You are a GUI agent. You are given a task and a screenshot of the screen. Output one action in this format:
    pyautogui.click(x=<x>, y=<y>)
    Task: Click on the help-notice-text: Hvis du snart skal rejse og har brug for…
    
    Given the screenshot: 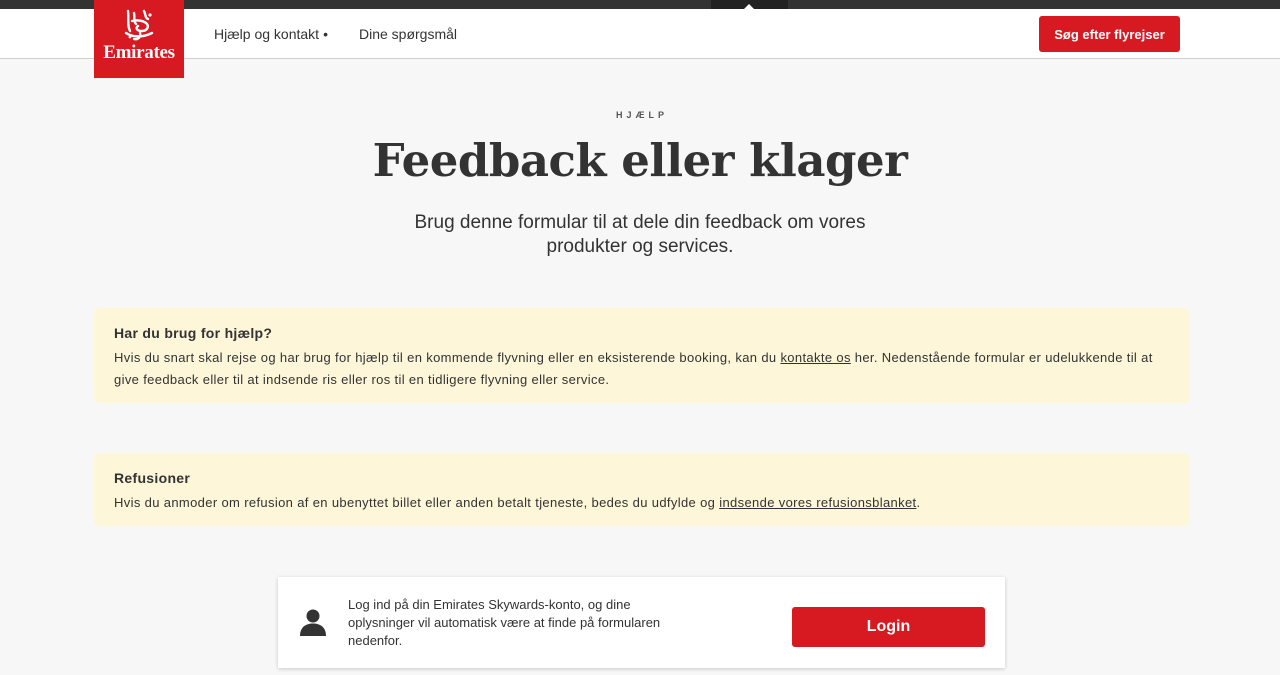 What is the action you would take?
    pyautogui.click(x=642, y=369)
    